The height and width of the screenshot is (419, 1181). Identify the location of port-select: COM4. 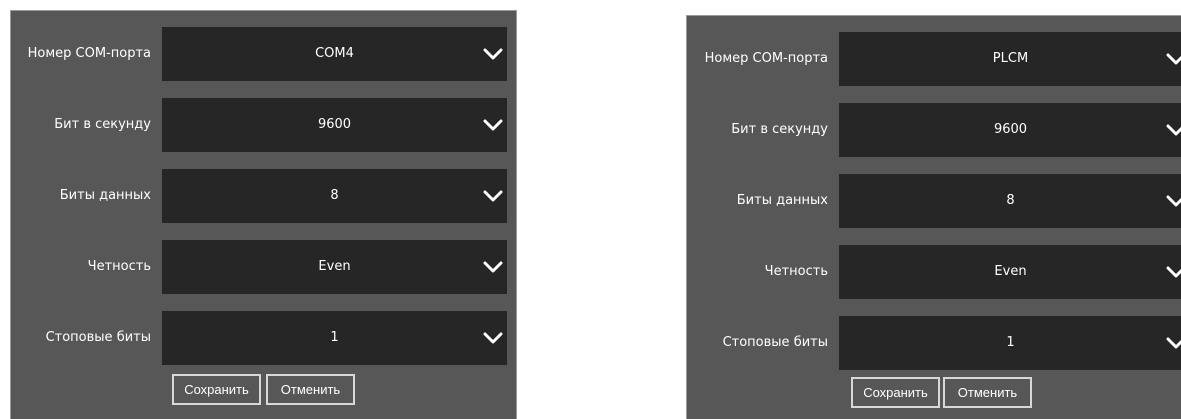
(334, 54).